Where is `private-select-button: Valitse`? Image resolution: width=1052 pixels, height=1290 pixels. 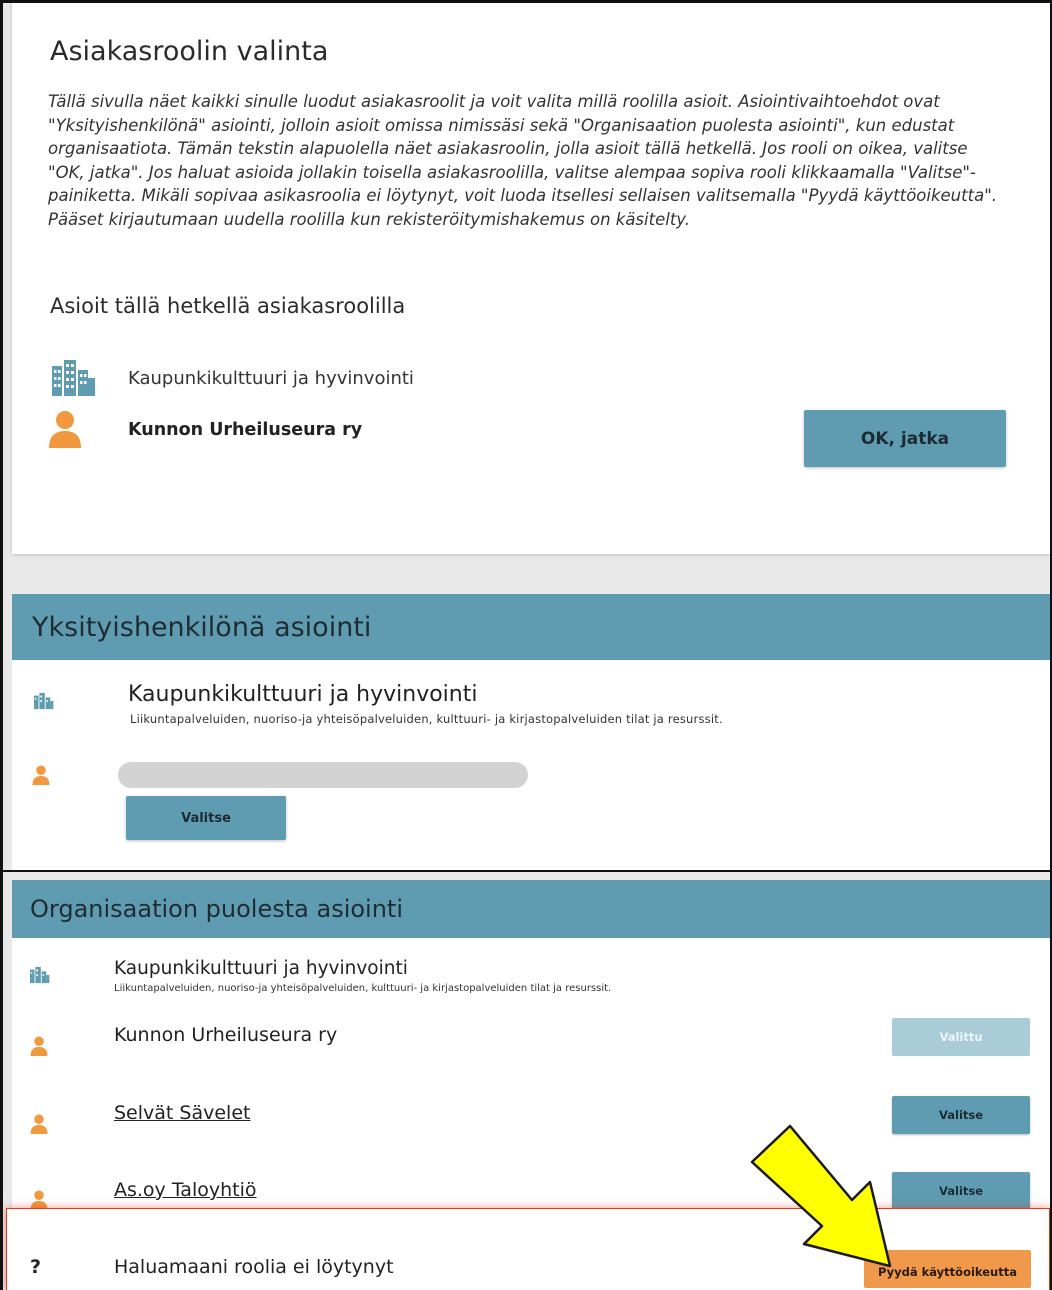
private-select-button: Valitse is located at coordinates (206, 818).